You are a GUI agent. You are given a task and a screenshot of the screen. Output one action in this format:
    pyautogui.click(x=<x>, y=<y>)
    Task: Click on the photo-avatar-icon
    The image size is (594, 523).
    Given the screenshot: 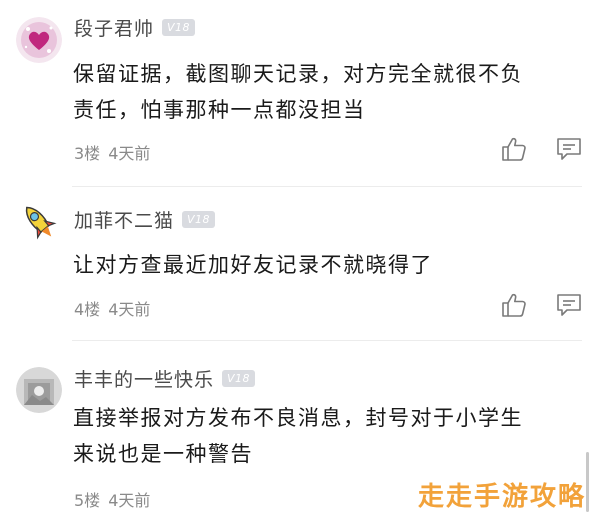 What is the action you would take?
    pyautogui.click(x=39, y=390)
    